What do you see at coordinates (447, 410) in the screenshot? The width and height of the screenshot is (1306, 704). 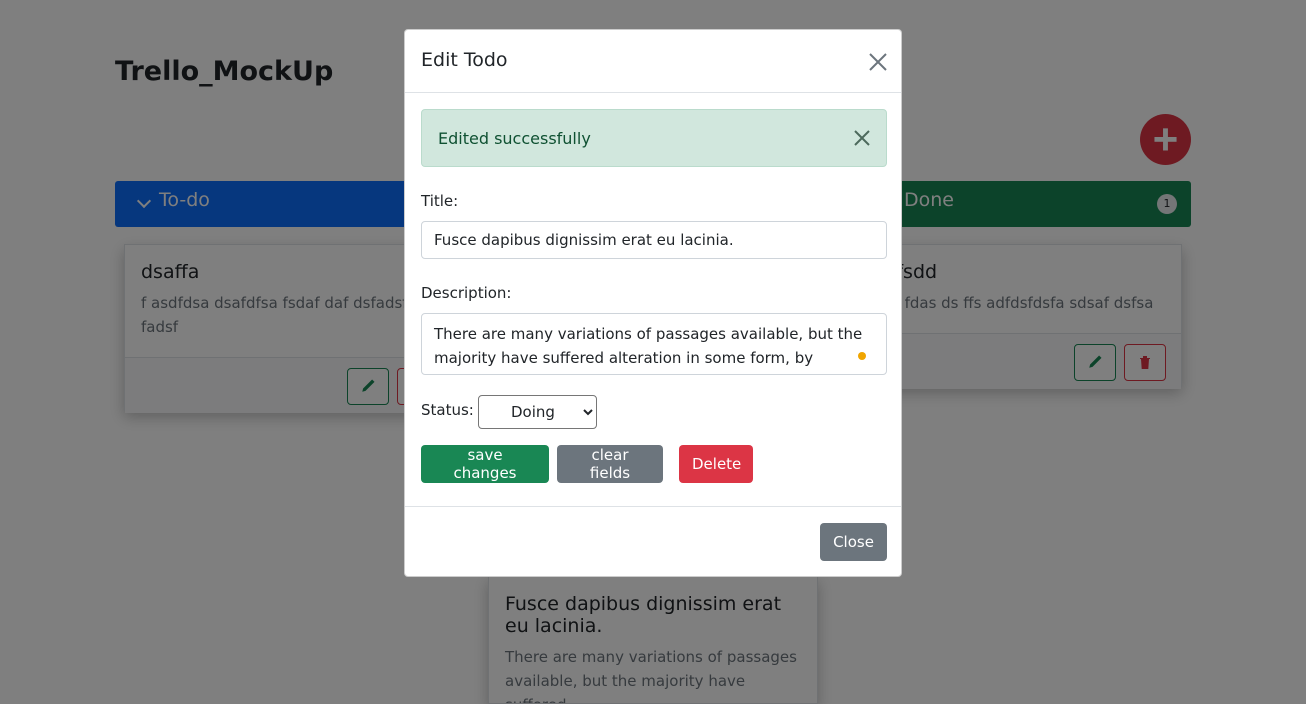 I see `status-label: Status:` at bounding box center [447, 410].